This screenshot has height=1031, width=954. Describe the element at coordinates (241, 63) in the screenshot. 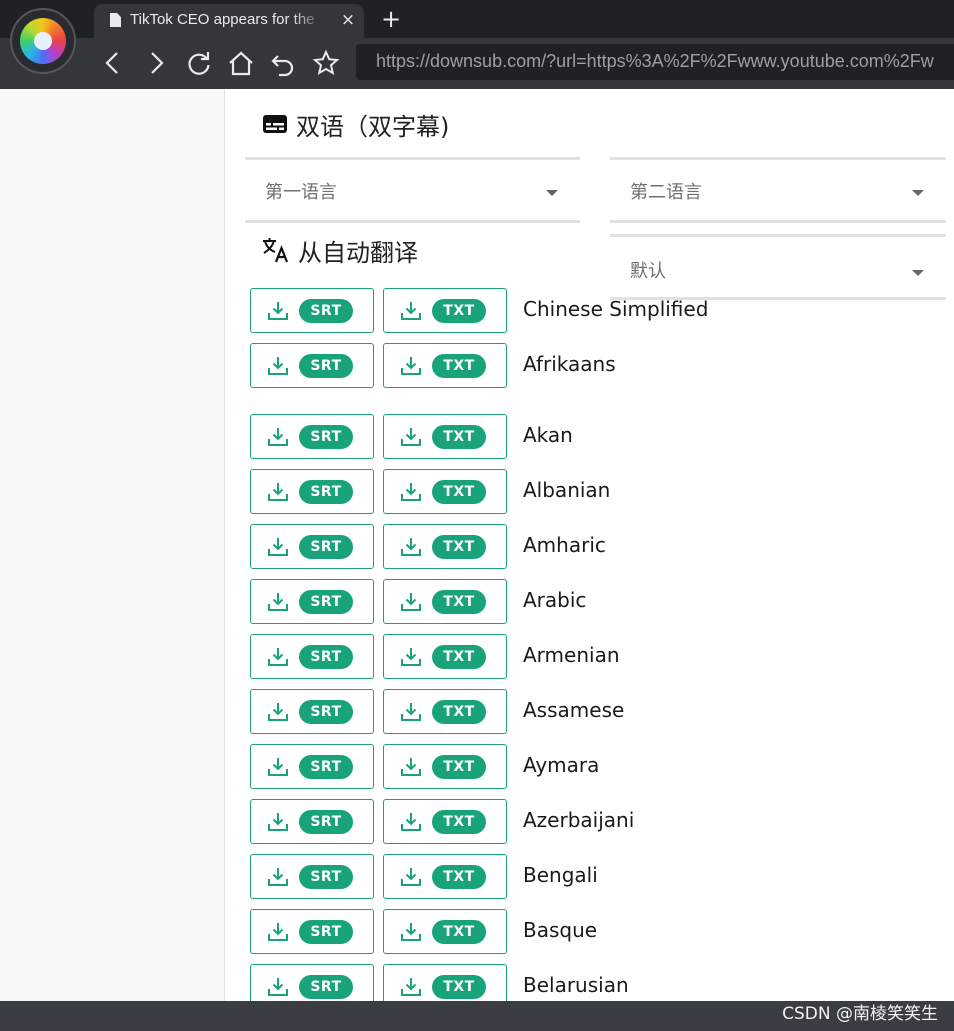

I see `home-button` at that location.